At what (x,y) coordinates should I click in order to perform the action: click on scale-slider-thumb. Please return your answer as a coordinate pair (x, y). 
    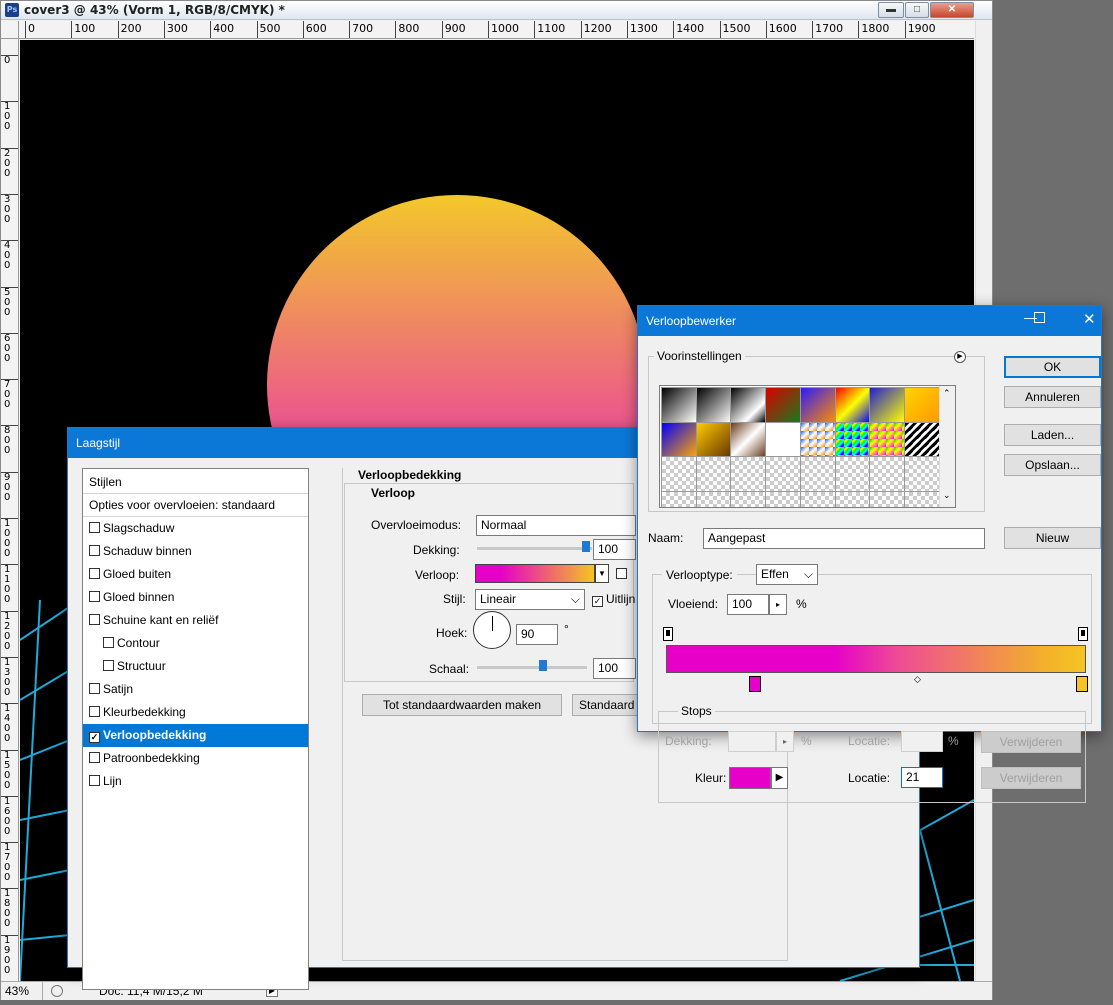
    Looking at the image, I should click on (543, 665).